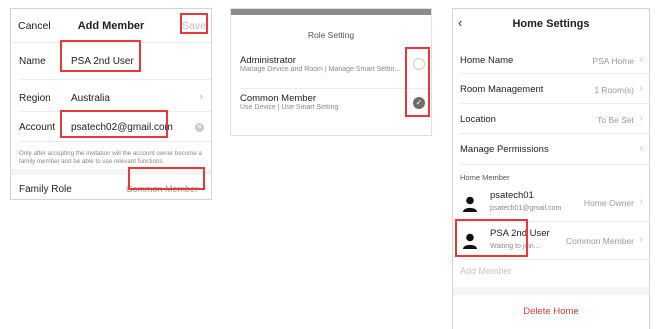 The image size is (657, 329). Describe the element at coordinates (486, 271) in the screenshot. I see `add-member-button: Add Member` at that location.